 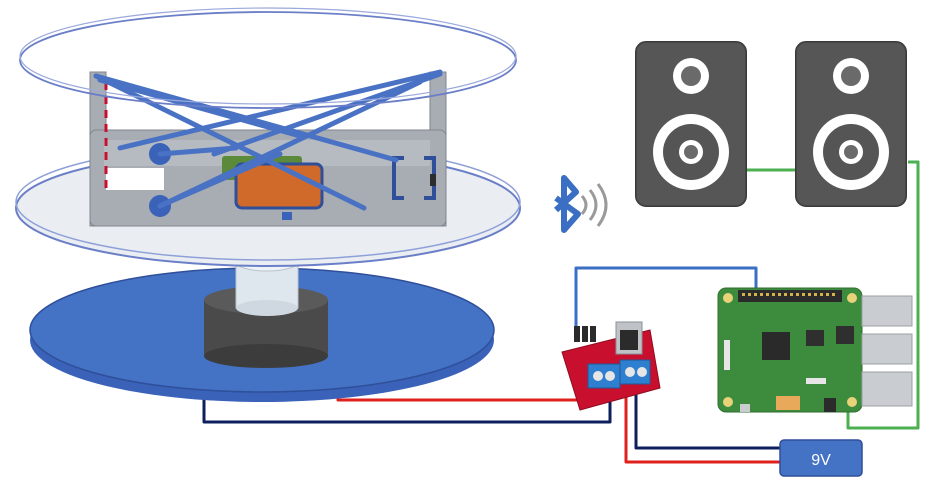 What do you see at coordinates (815, 350) in the screenshot?
I see `raspberry-pi-icon` at bounding box center [815, 350].